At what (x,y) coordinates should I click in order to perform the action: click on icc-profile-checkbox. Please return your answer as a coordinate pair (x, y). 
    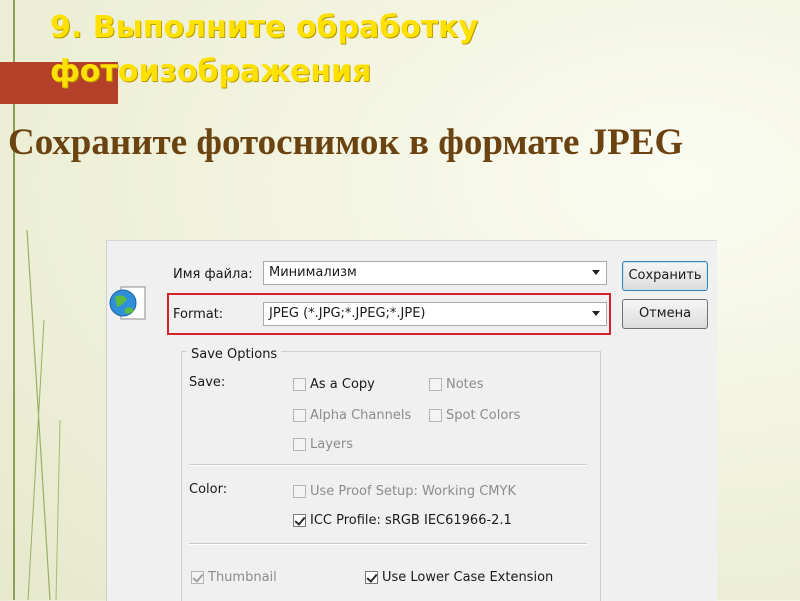
    Looking at the image, I should click on (299, 520).